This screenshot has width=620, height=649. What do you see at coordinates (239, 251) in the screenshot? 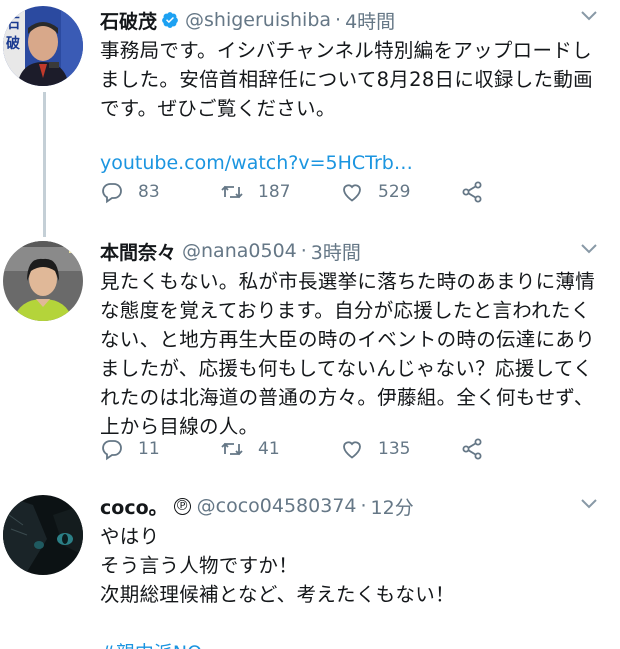
I see `handle: @nana0504` at bounding box center [239, 251].